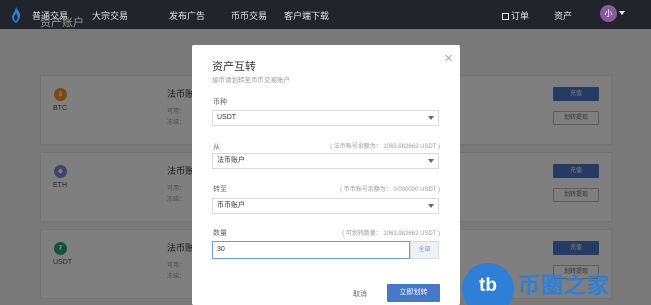 Image resolution: width=651 pixels, height=305 pixels. What do you see at coordinates (424, 250) in the screenshot?
I see `all-amount-button: 全部` at bounding box center [424, 250].